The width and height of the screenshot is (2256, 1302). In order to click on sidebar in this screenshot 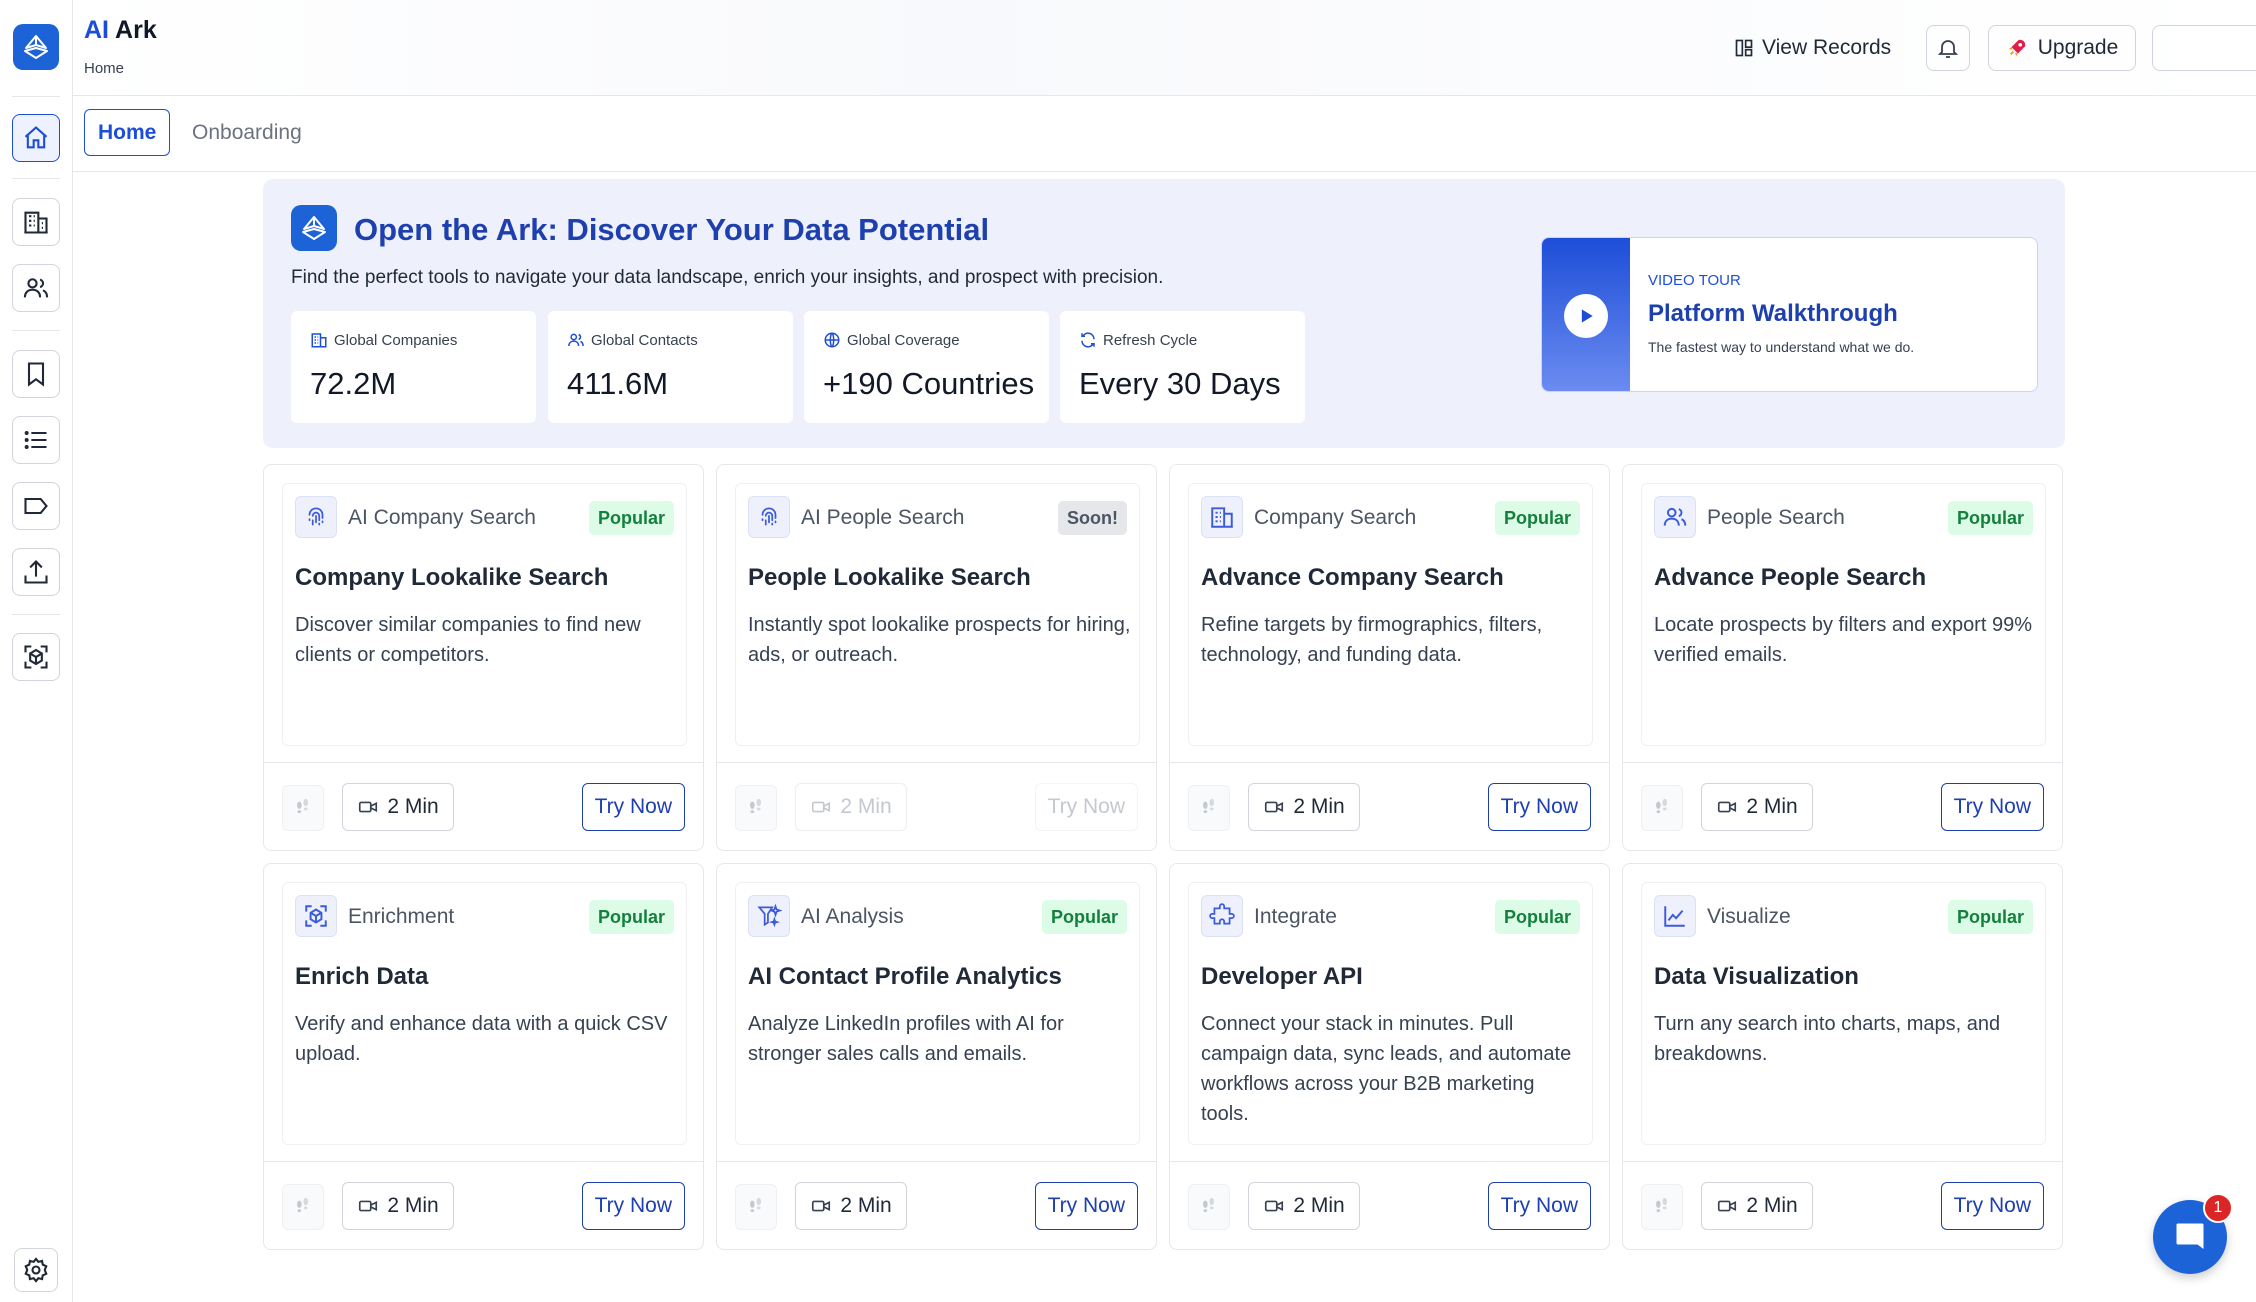, I will do `click(36, 651)`.